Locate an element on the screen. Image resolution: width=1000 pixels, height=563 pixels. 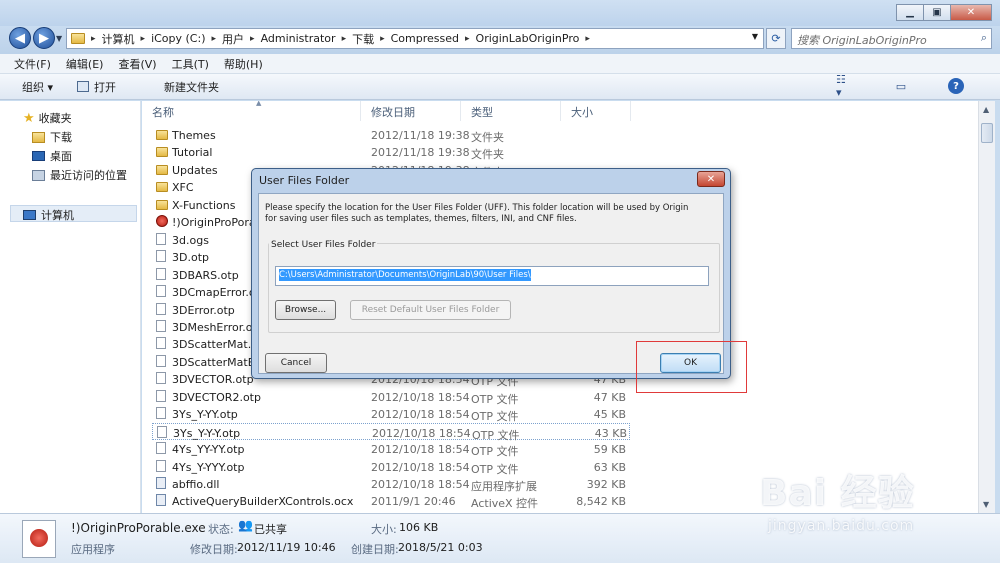
preview-pane-icon: ▭ is located at coordinates (901, 86).